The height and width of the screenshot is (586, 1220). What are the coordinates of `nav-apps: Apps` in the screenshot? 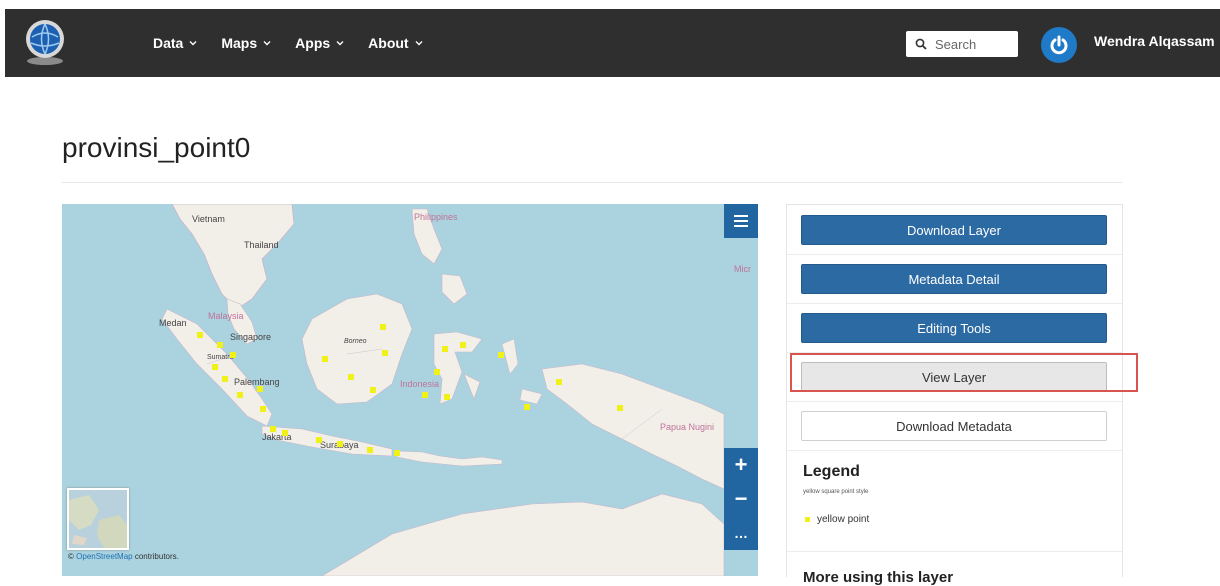 It's located at (319, 43).